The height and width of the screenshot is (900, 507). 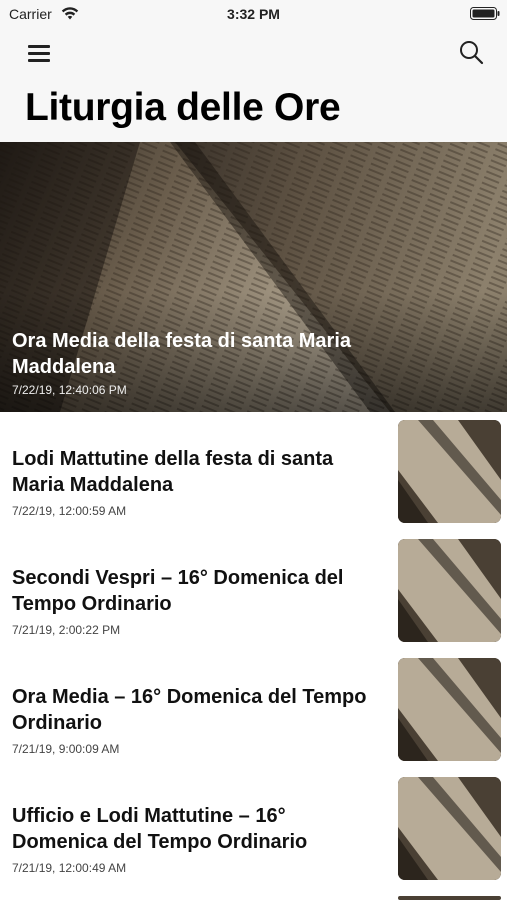 What do you see at coordinates (66, 749) in the screenshot?
I see `list-item-date: 7/21/19, 9:00:09 AM` at bounding box center [66, 749].